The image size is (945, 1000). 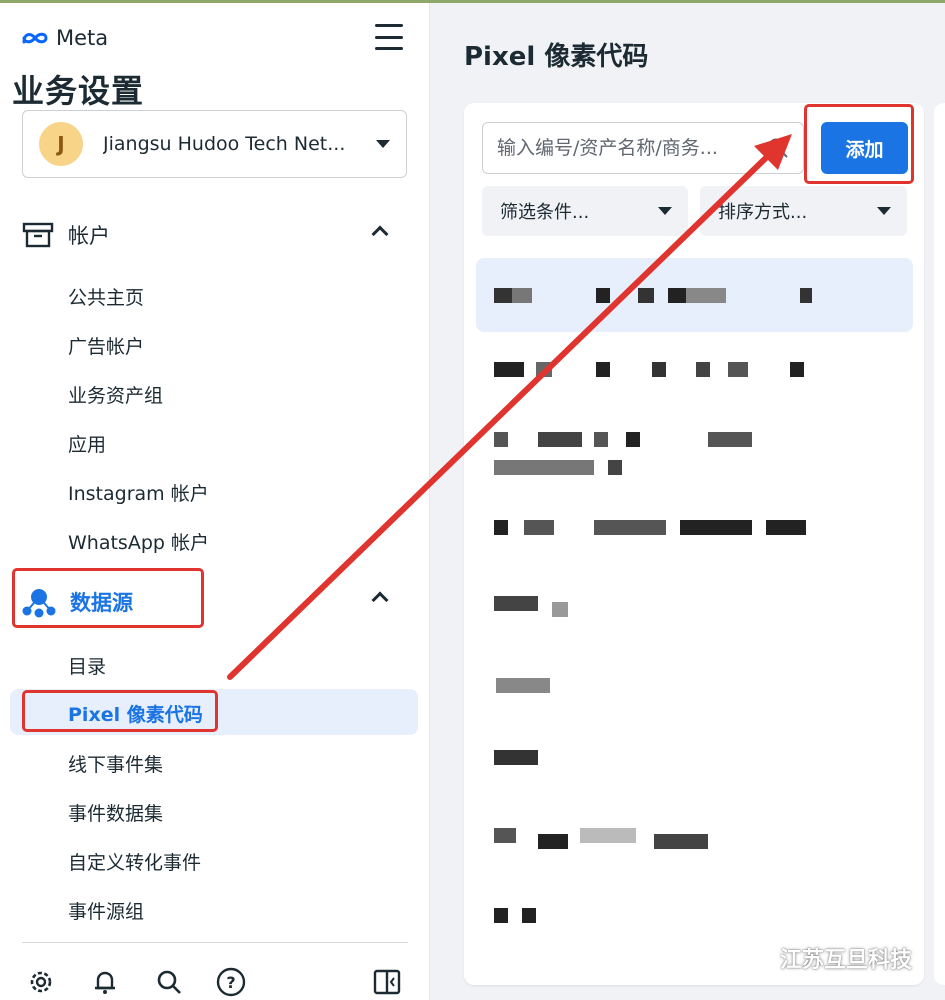 What do you see at coordinates (115, 394) in the screenshot?
I see `sidebar-item-asset-groups: 业务资产组` at bounding box center [115, 394].